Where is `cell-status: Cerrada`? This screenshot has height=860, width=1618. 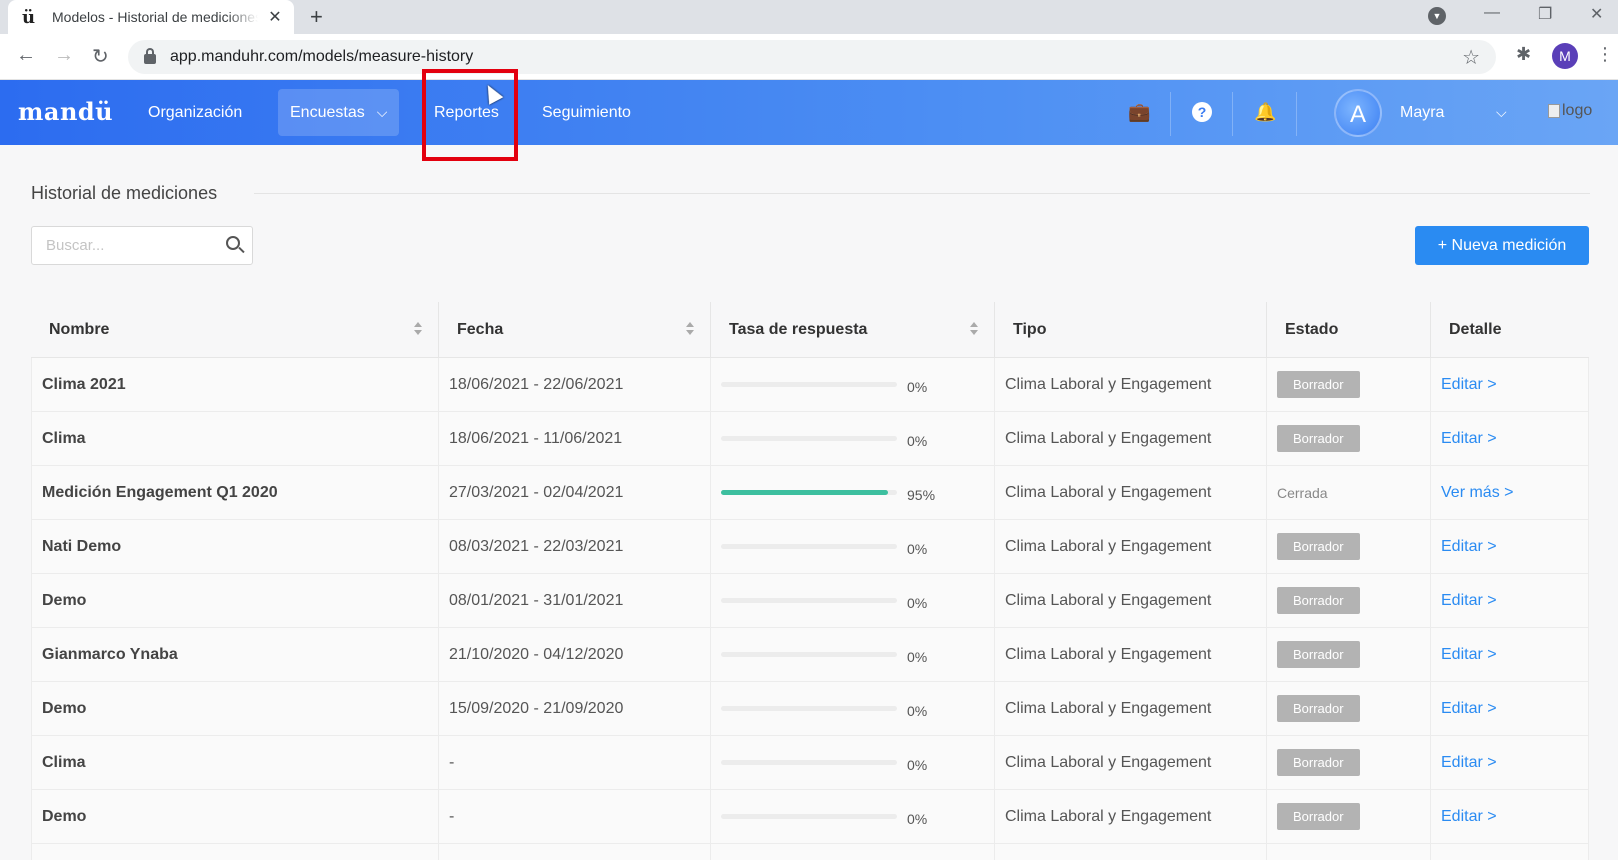 cell-status: Cerrada is located at coordinates (1349, 492).